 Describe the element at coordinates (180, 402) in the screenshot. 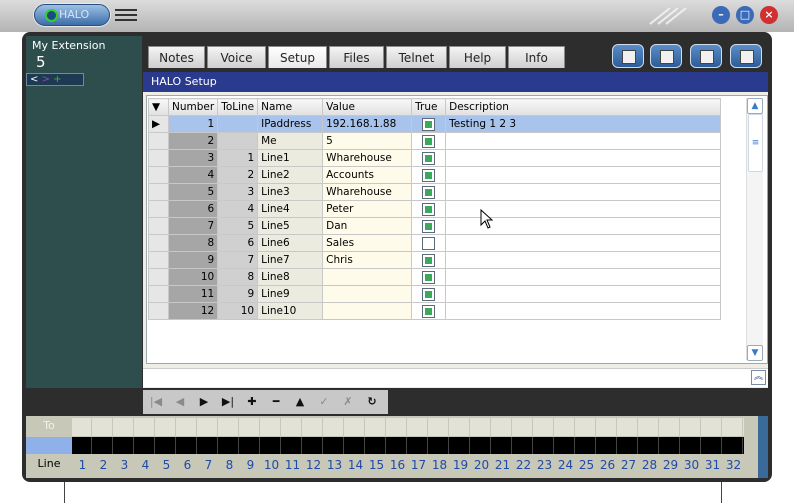

I see `prev-record-icon: ◀` at that location.